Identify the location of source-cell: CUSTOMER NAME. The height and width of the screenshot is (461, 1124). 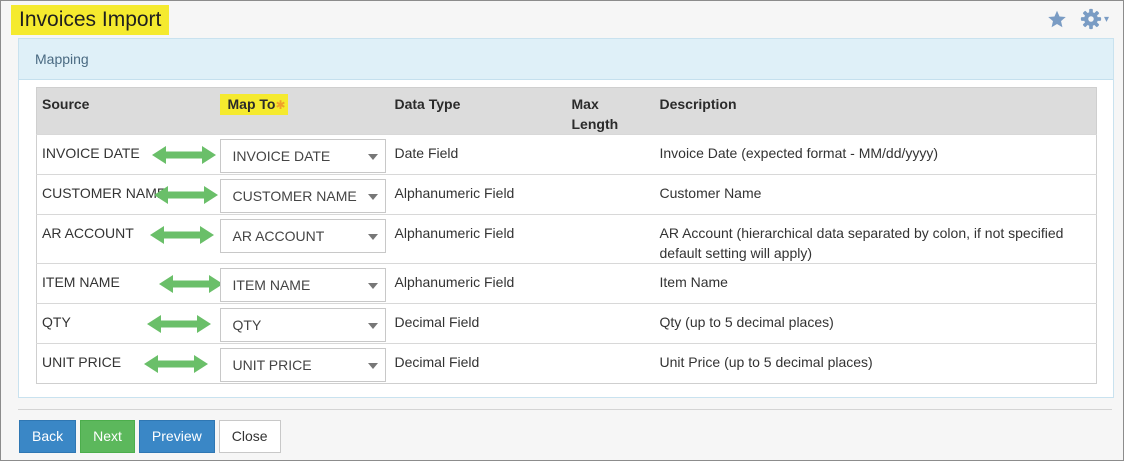
(128, 194).